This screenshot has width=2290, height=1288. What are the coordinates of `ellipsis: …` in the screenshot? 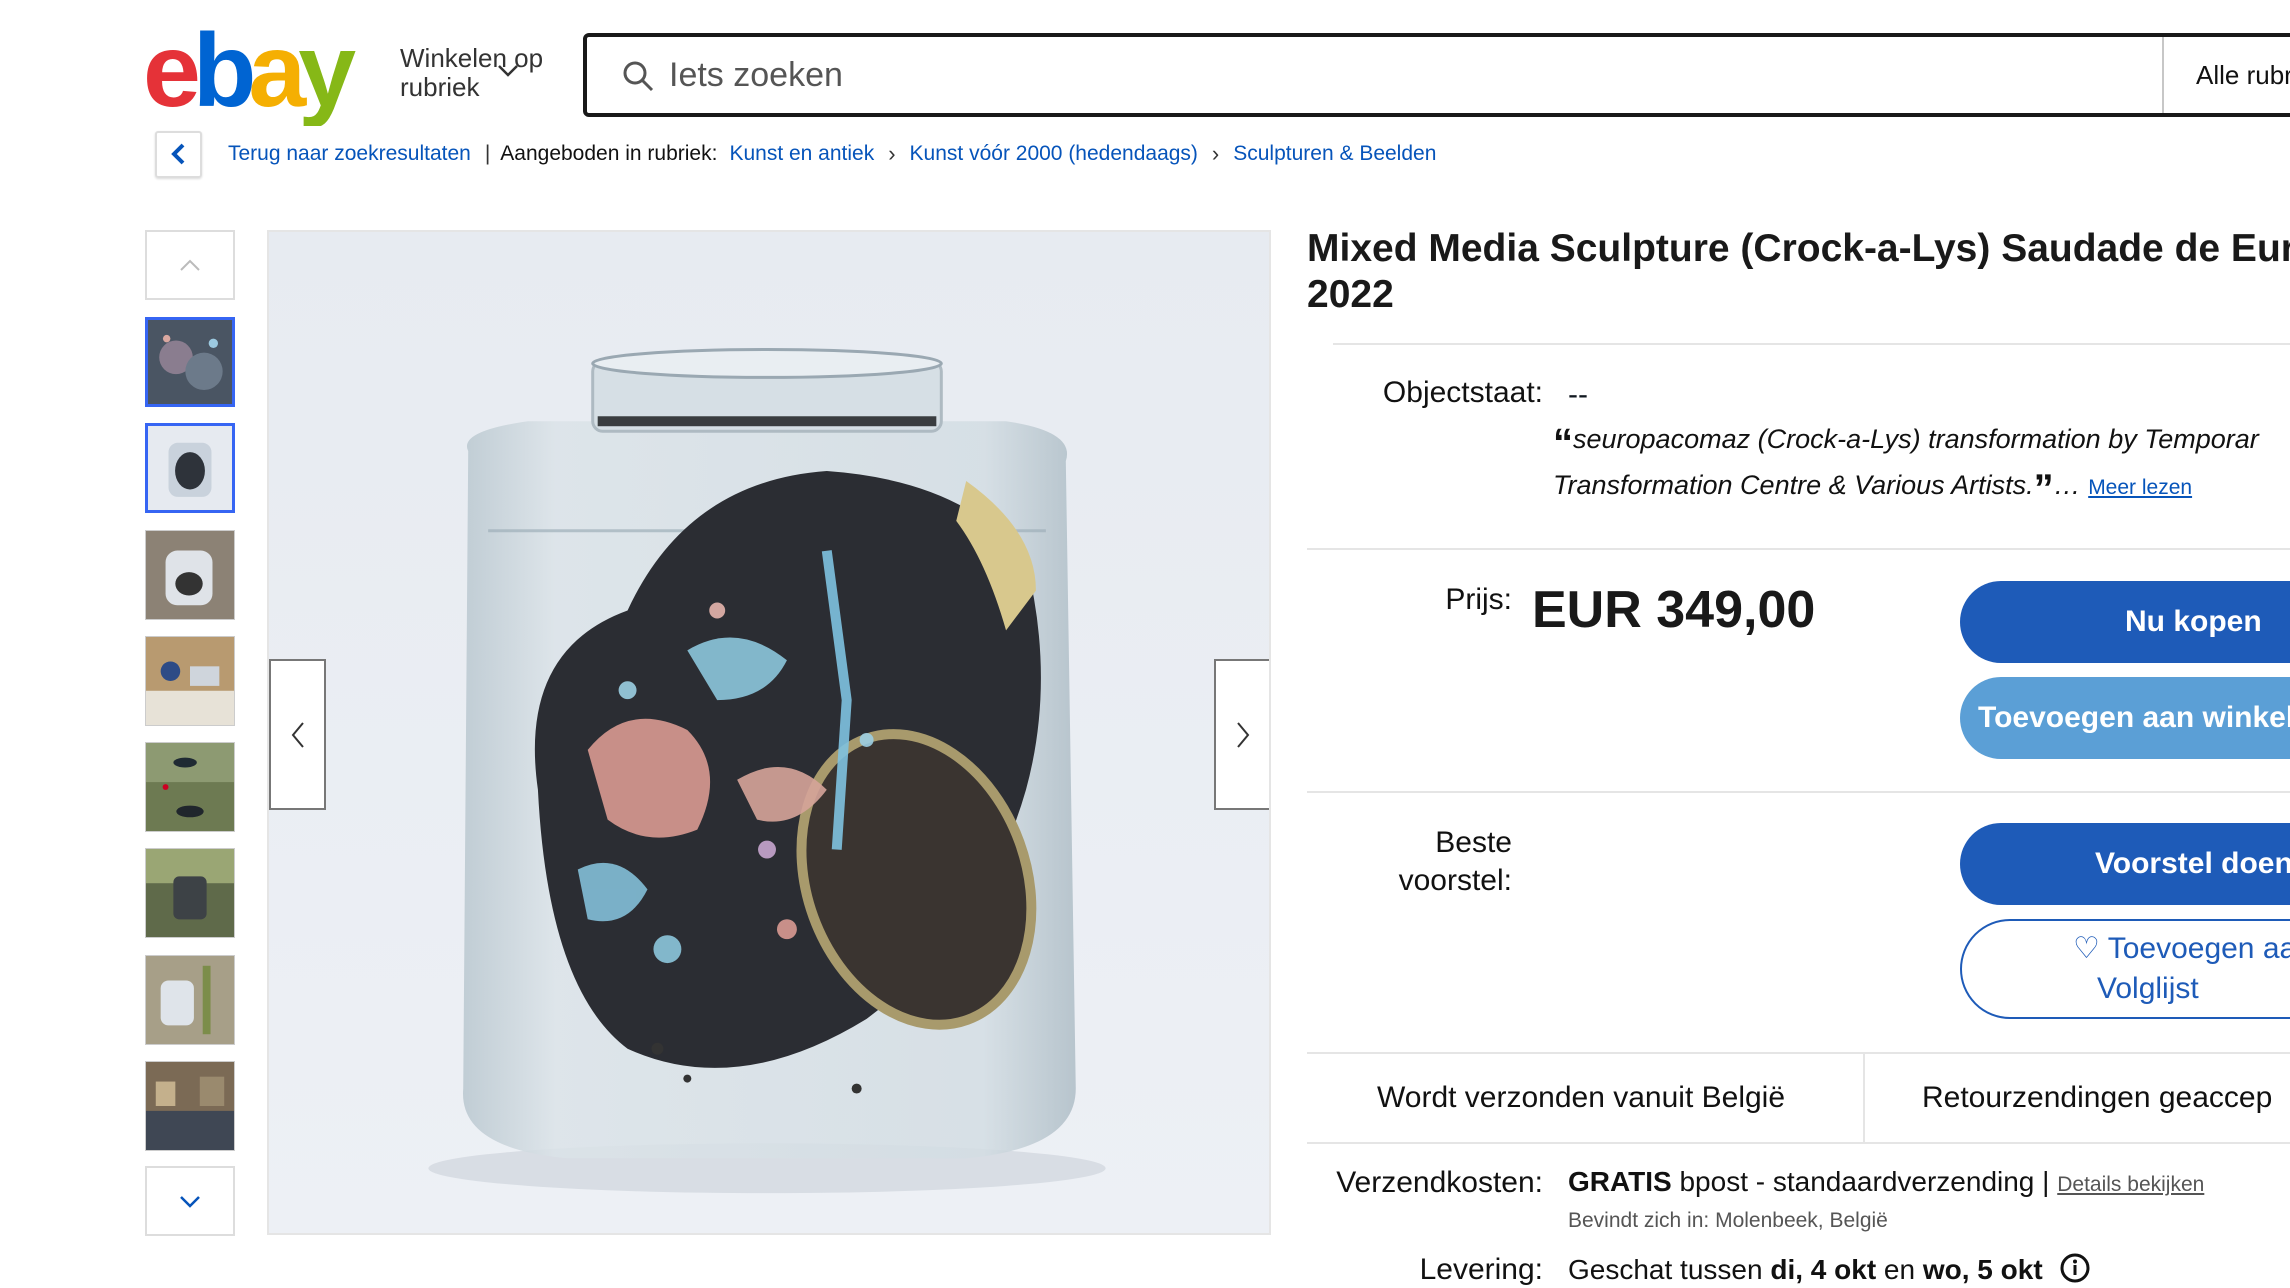 It's located at (2071, 485).